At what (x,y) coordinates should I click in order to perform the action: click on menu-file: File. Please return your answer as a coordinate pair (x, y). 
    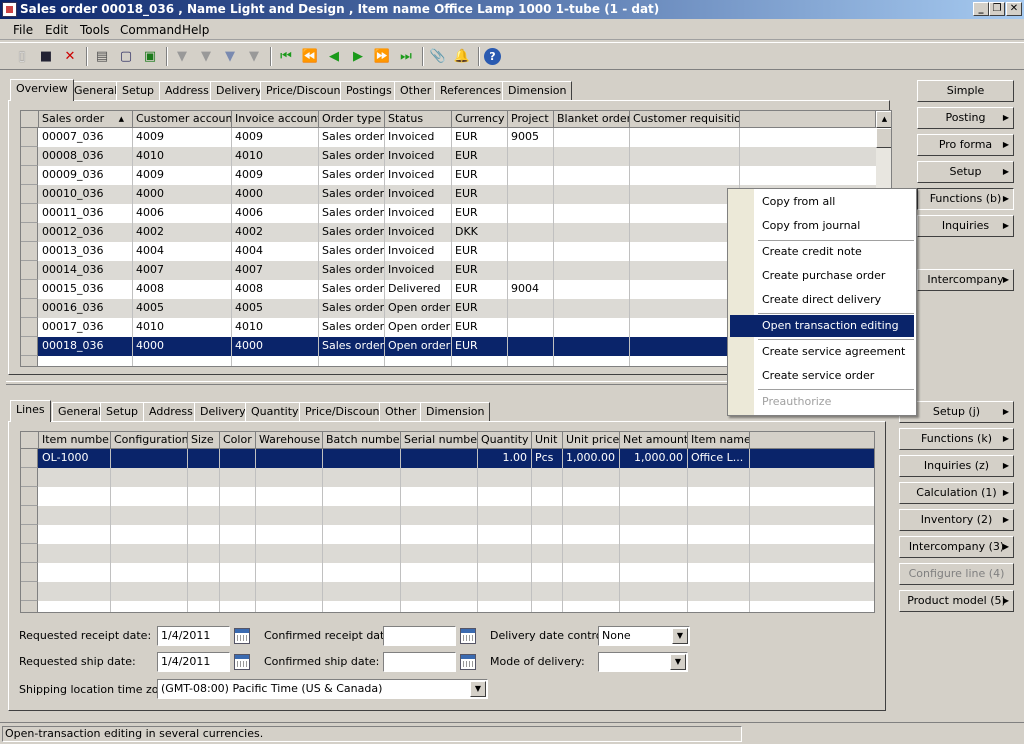
    Looking at the image, I should click on (23, 30).